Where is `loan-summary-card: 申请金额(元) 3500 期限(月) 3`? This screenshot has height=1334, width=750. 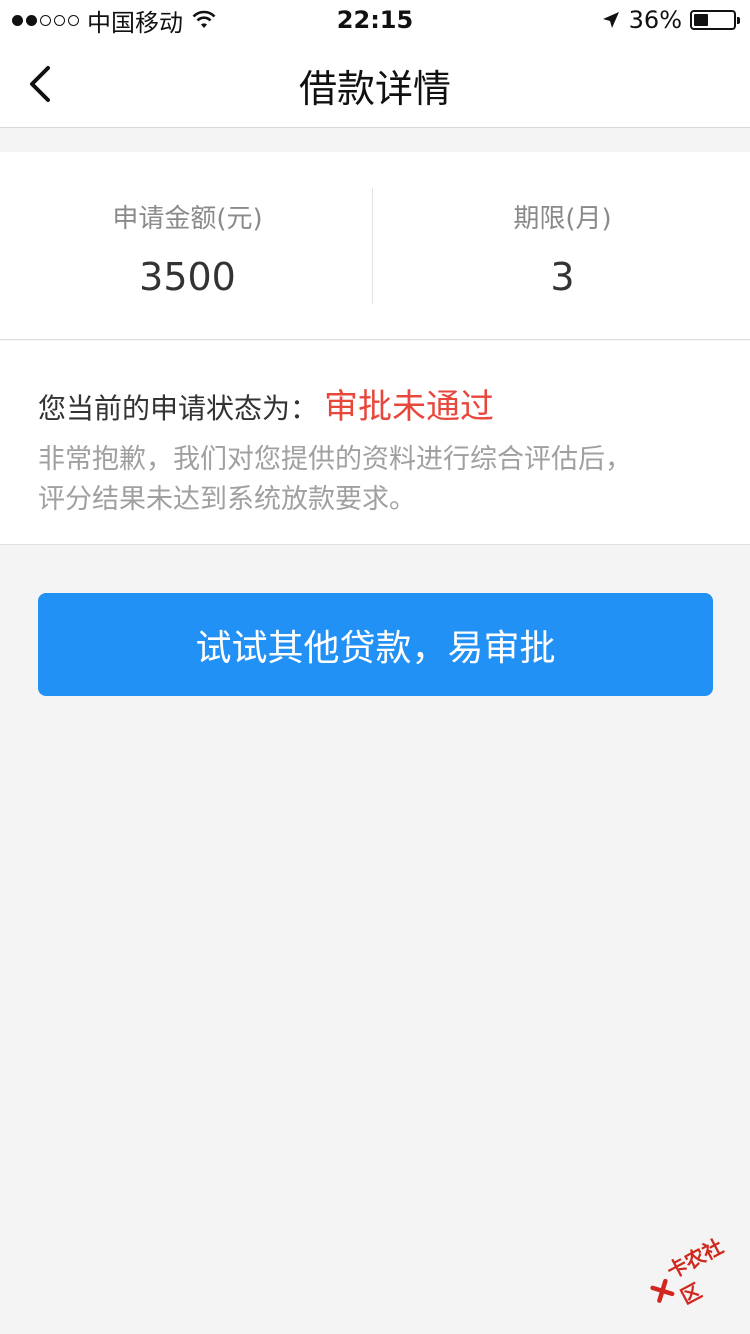 loan-summary-card: 申请金额(元) 3500 期限(月) 3 is located at coordinates (375, 246).